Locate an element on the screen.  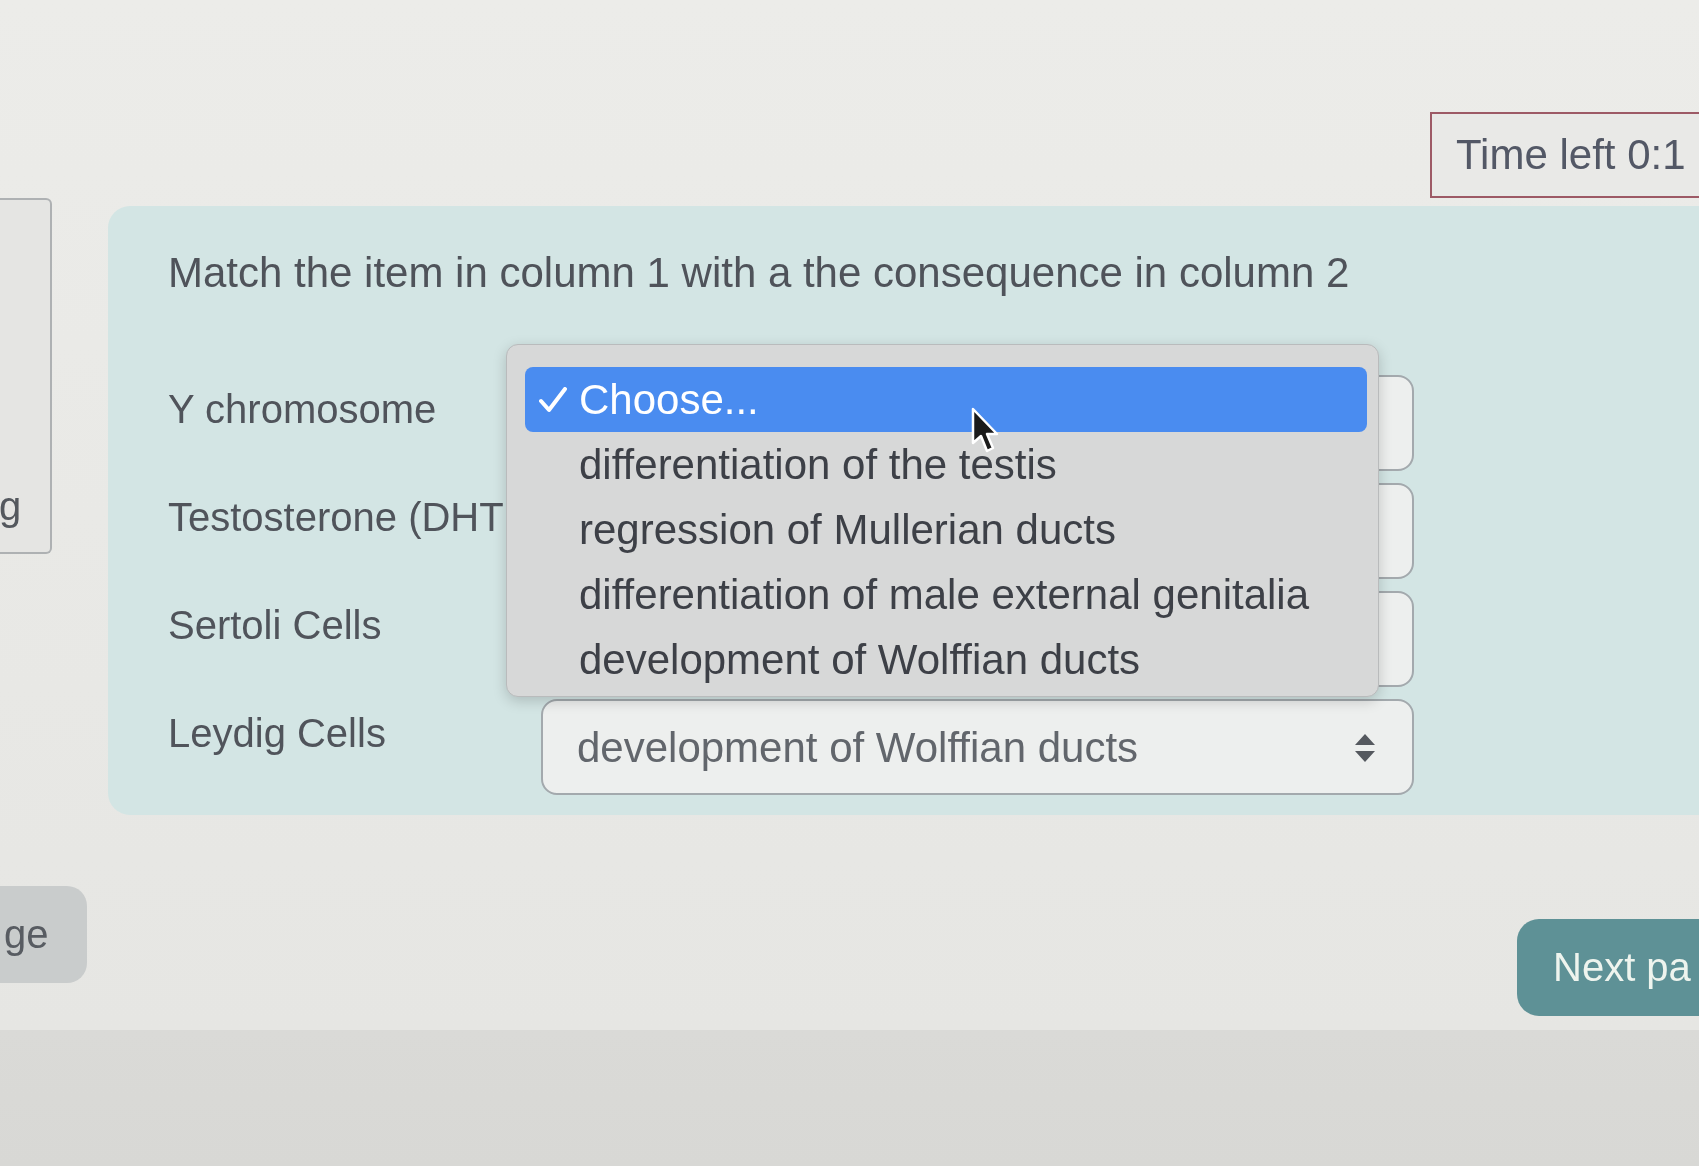
dropdown-option: development of Wolffian ducts is located at coordinates (946, 659).